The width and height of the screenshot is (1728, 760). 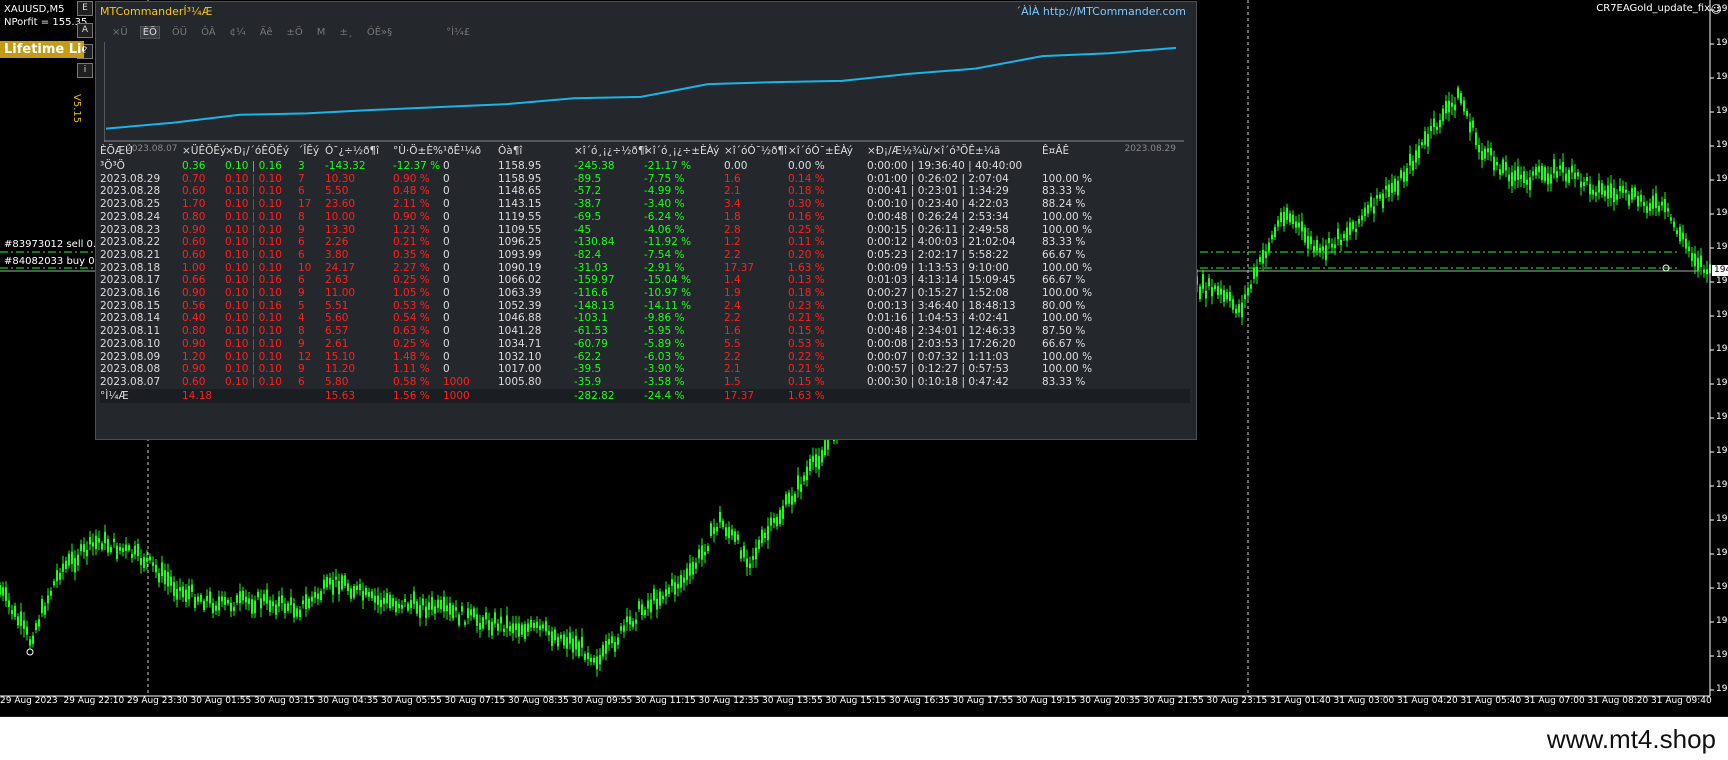 What do you see at coordinates (1101, 11) in the screenshot?
I see `website-link: ´ÀÌÀ http://MTCommander.com` at bounding box center [1101, 11].